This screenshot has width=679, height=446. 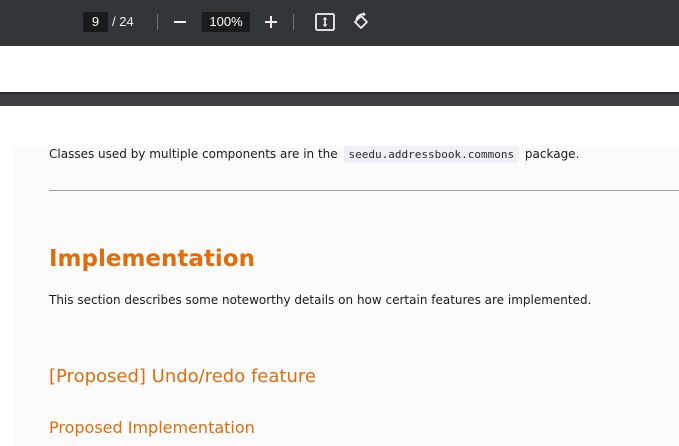 I want to click on rotate-icon, so click(x=361, y=20).